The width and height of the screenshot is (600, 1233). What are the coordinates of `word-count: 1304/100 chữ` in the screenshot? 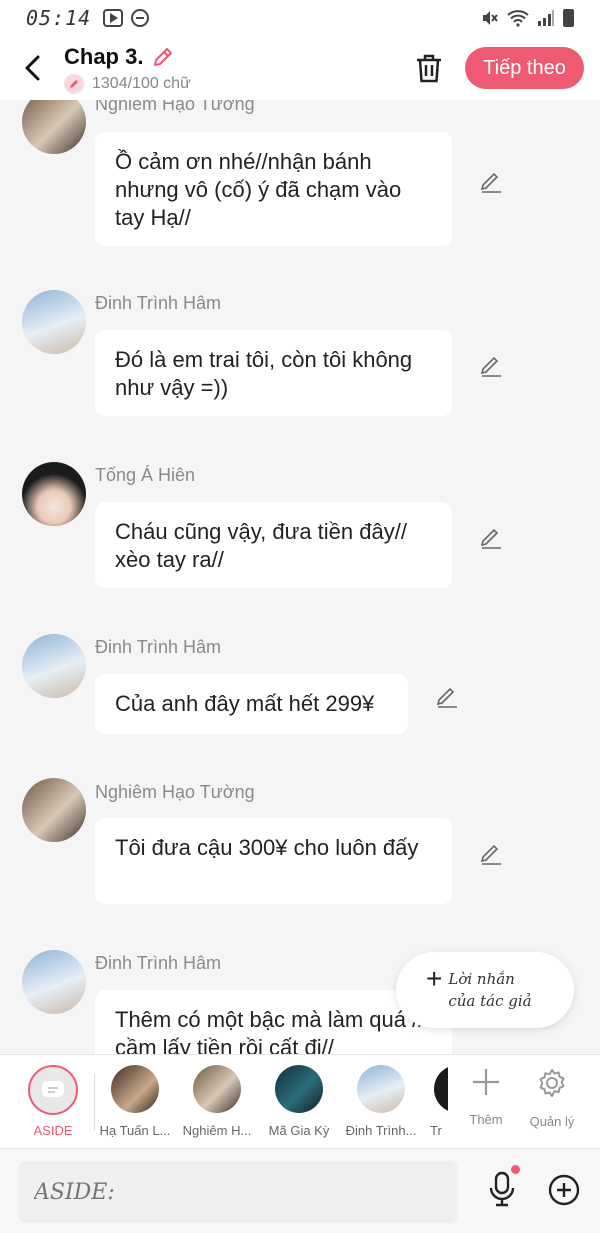 It's located at (141, 83).